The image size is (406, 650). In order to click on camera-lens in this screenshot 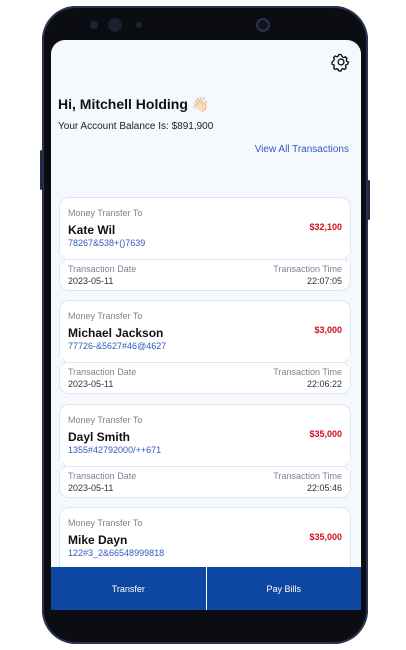, I will do `click(263, 25)`.